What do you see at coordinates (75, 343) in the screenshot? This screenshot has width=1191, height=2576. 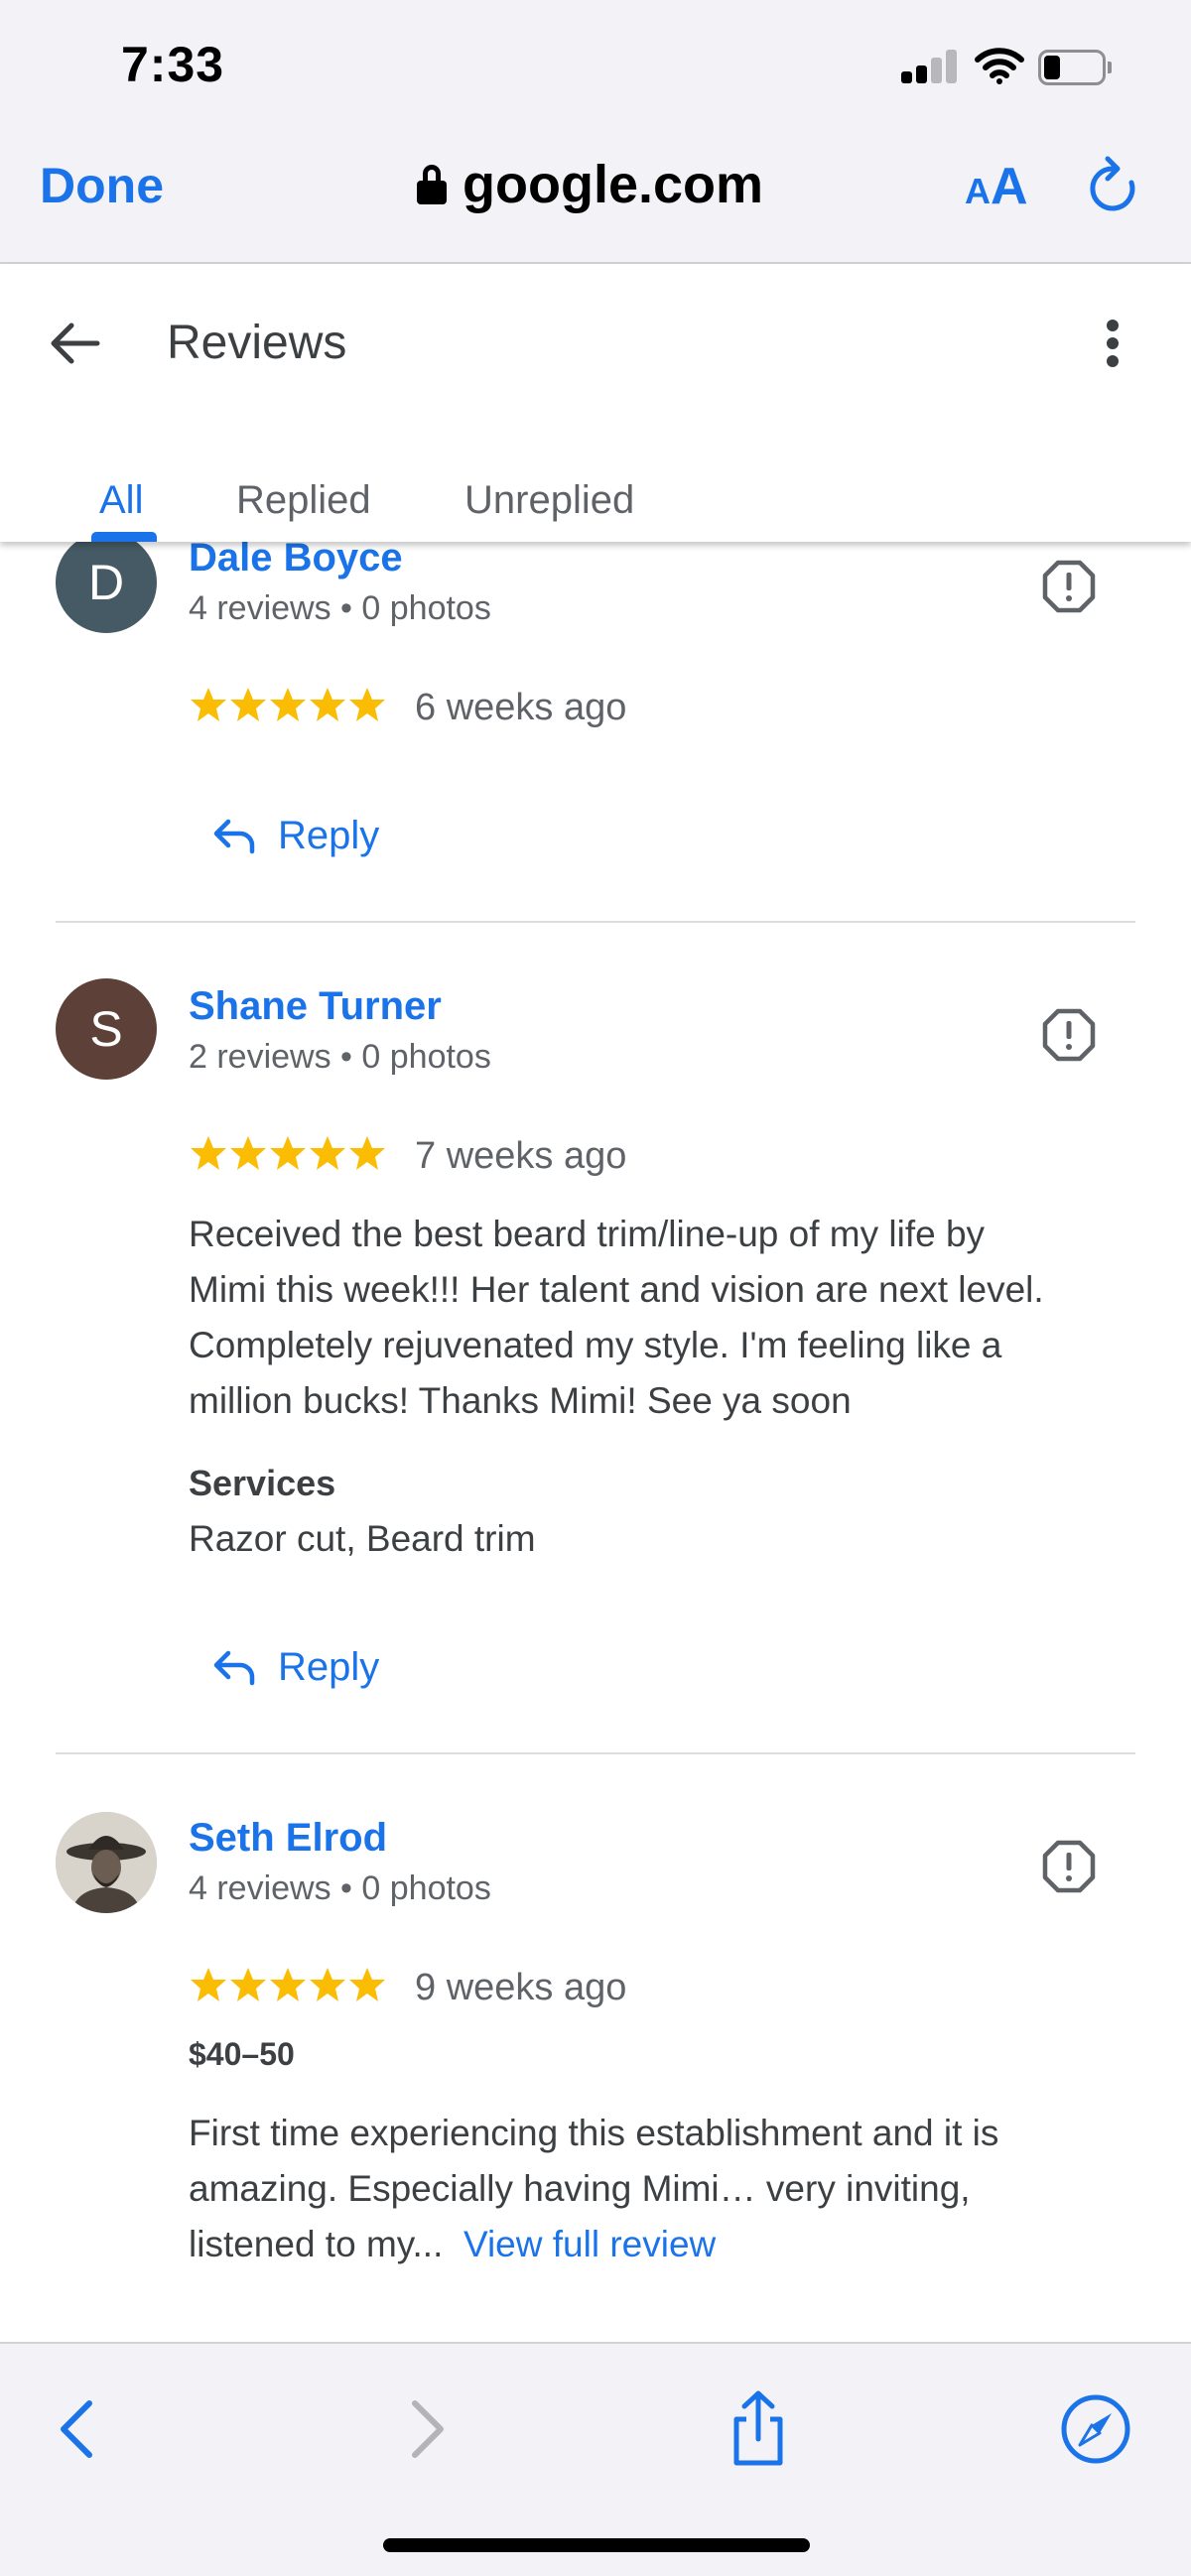 I see `back-arrow-icon` at bounding box center [75, 343].